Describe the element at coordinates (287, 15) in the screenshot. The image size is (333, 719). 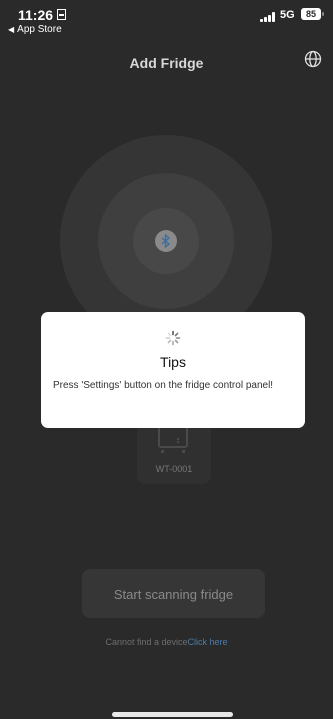
I see `network-type: 5G` at that location.